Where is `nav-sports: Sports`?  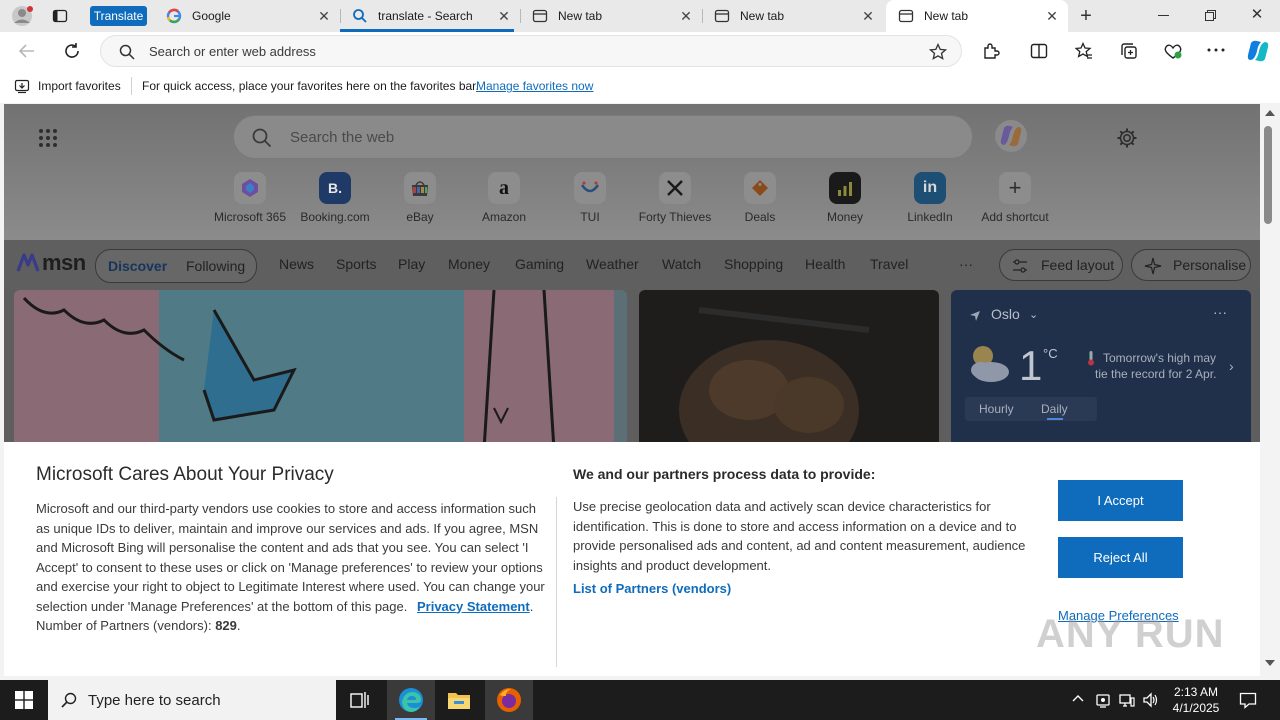
nav-sports: Sports is located at coordinates (356, 264).